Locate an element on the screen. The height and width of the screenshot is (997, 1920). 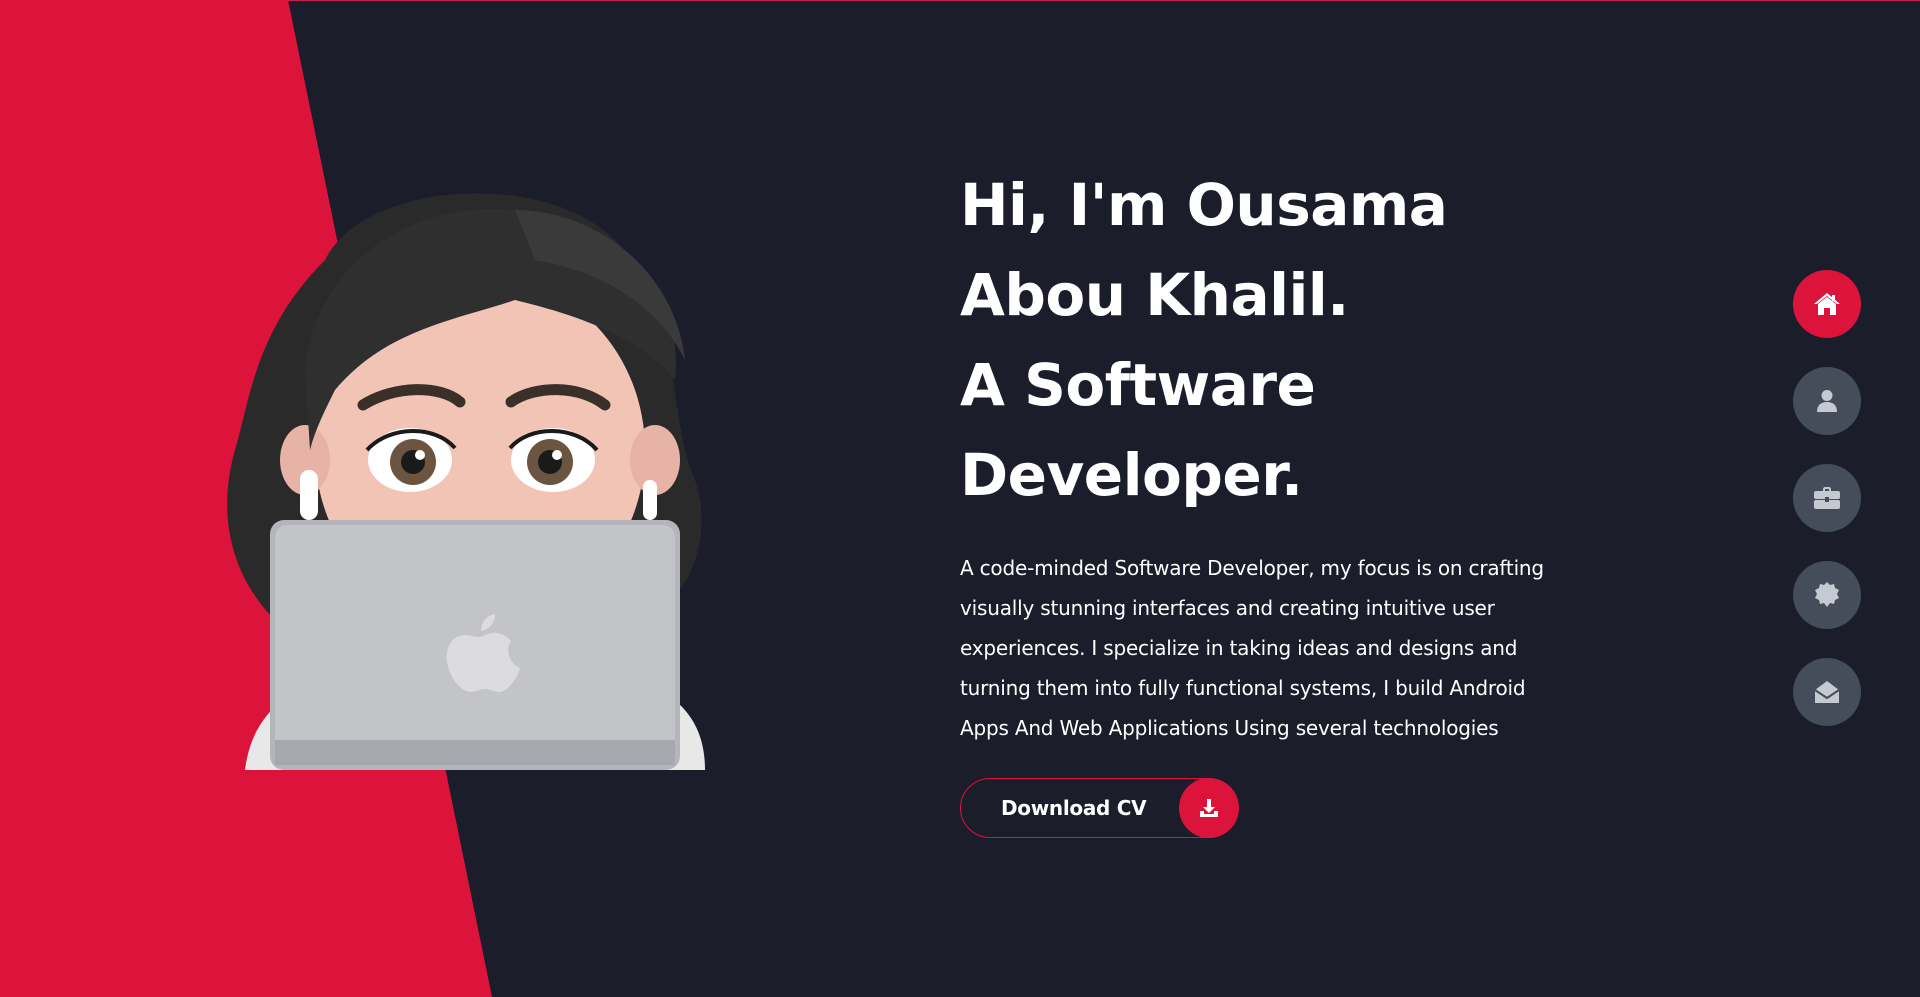
hero-title-line-3: A Software is located at coordinates (1138, 385).